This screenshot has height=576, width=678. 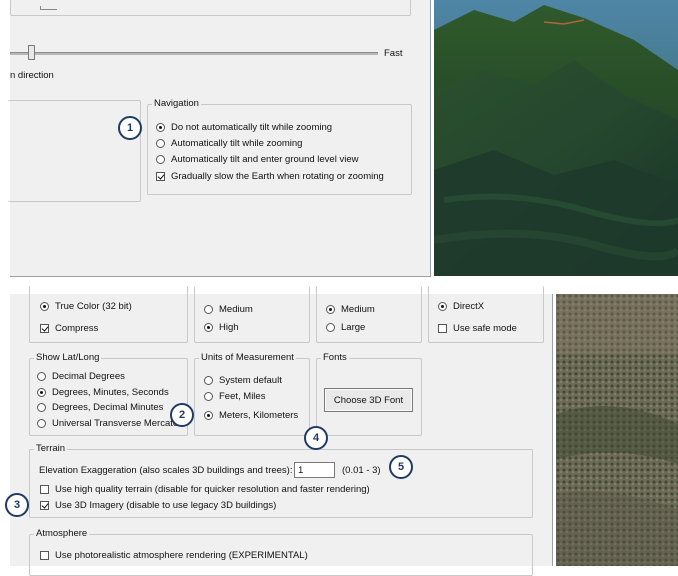 I want to click on callout-badge-4: 4, so click(x=316, y=438).